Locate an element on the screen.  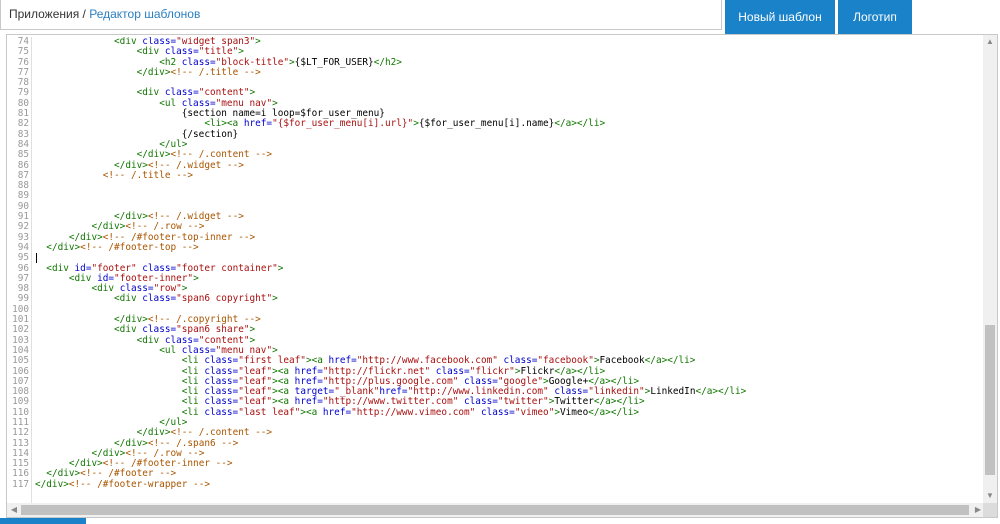
code-line: 87 <!-- /.title --> is located at coordinates (496, 175).